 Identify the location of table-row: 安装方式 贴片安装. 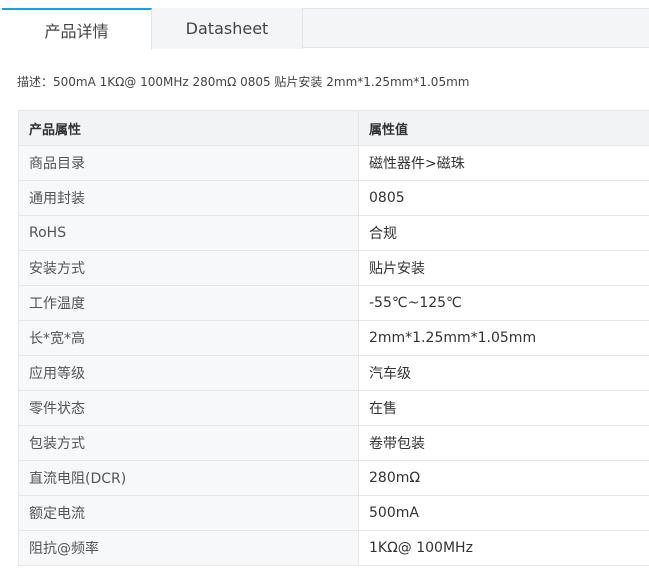
(333, 268).